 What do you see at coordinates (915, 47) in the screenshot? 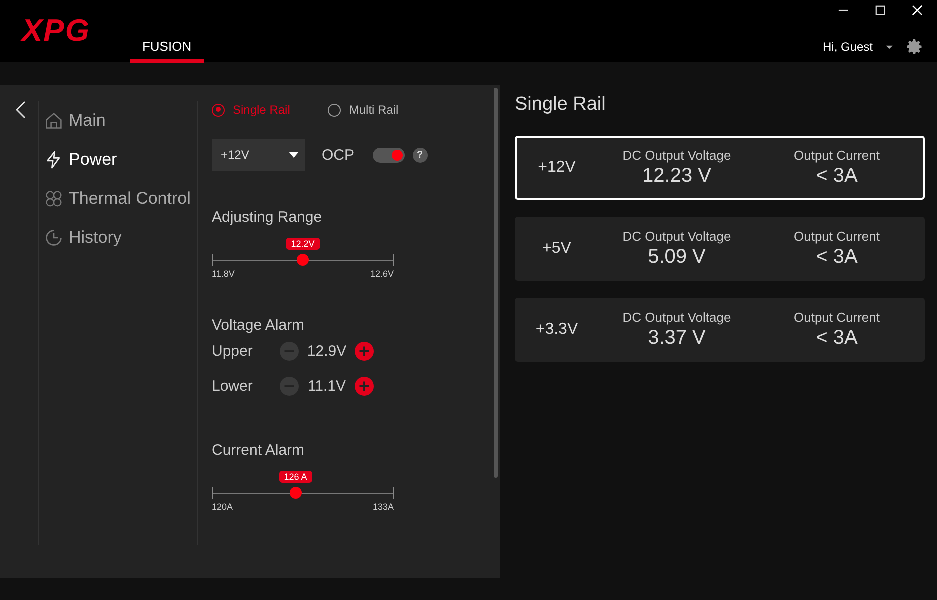
I see `settings-icon` at bounding box center [915, 47].